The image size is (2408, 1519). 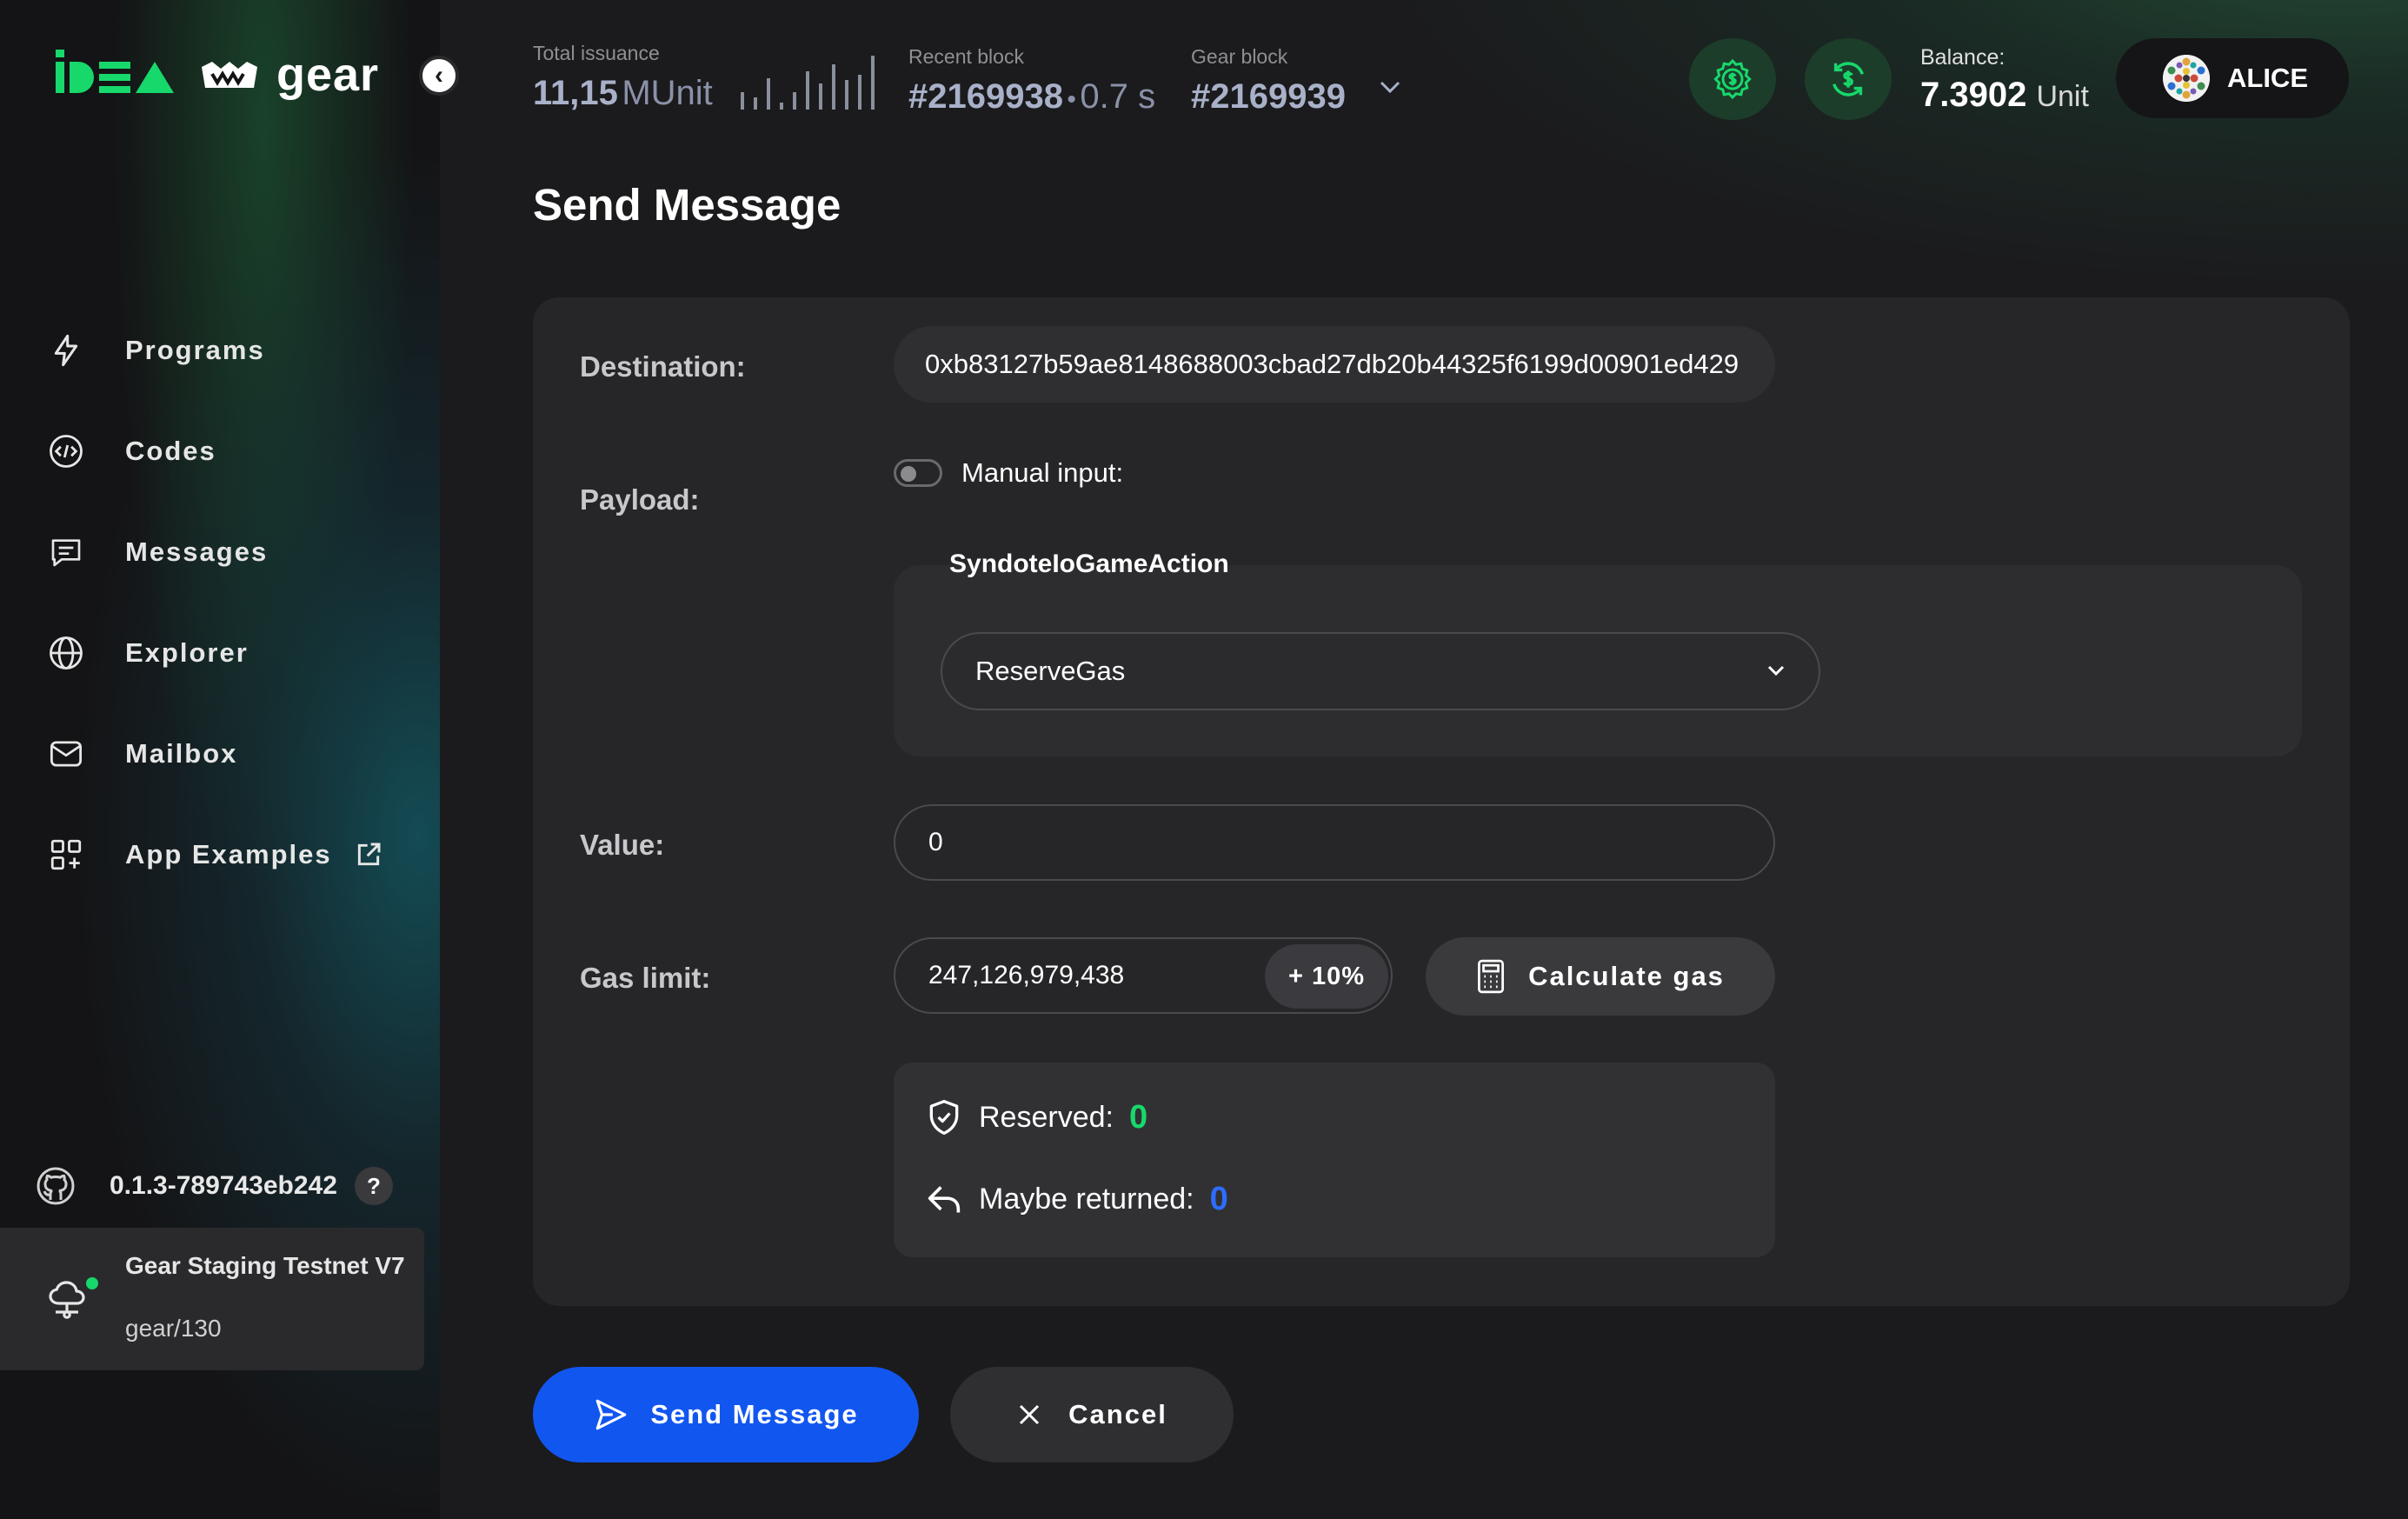 I want to click on payload-type-name: SyndoteIoGameAction, so click(x=1089, y=564).